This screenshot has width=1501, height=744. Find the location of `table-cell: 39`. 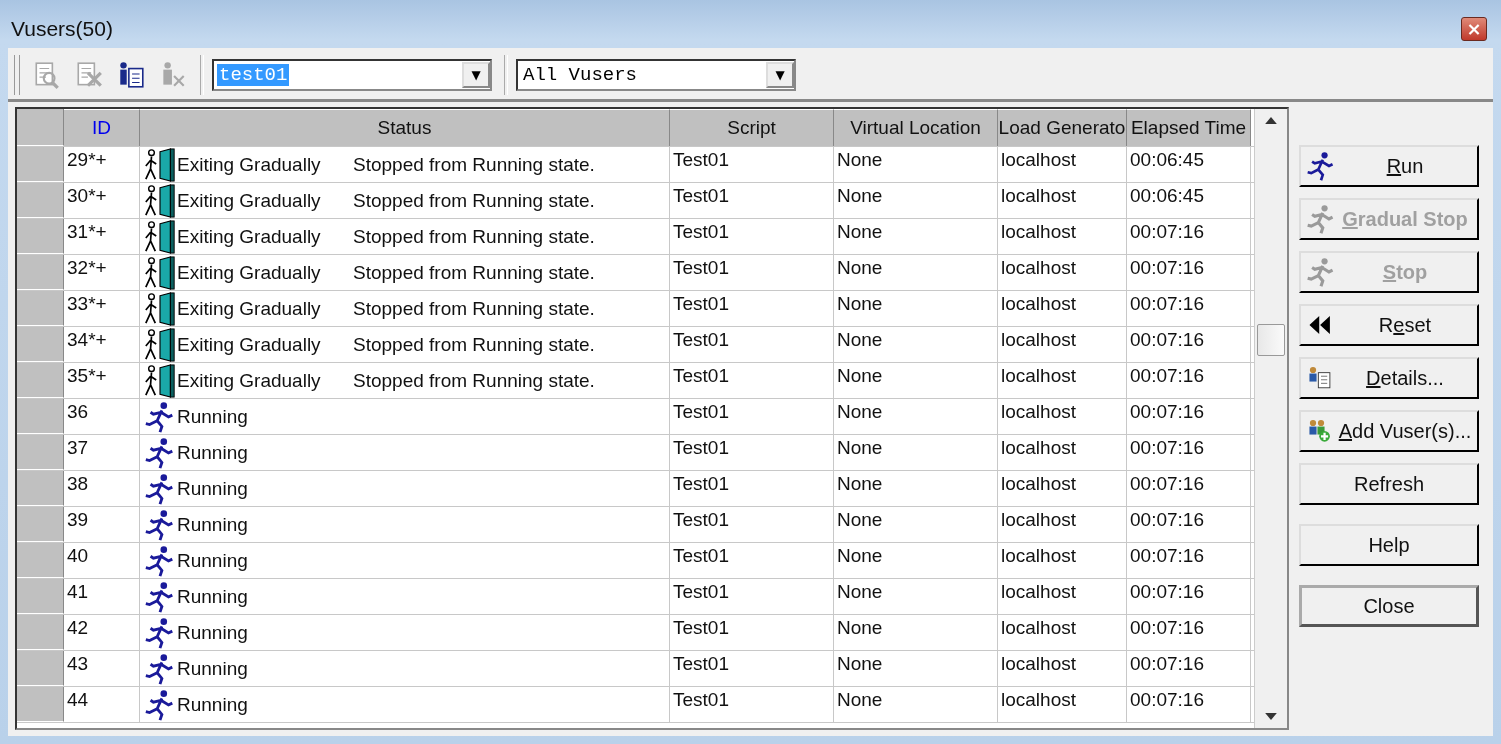

table-cell: 39 is located at coordinates (102, 524).